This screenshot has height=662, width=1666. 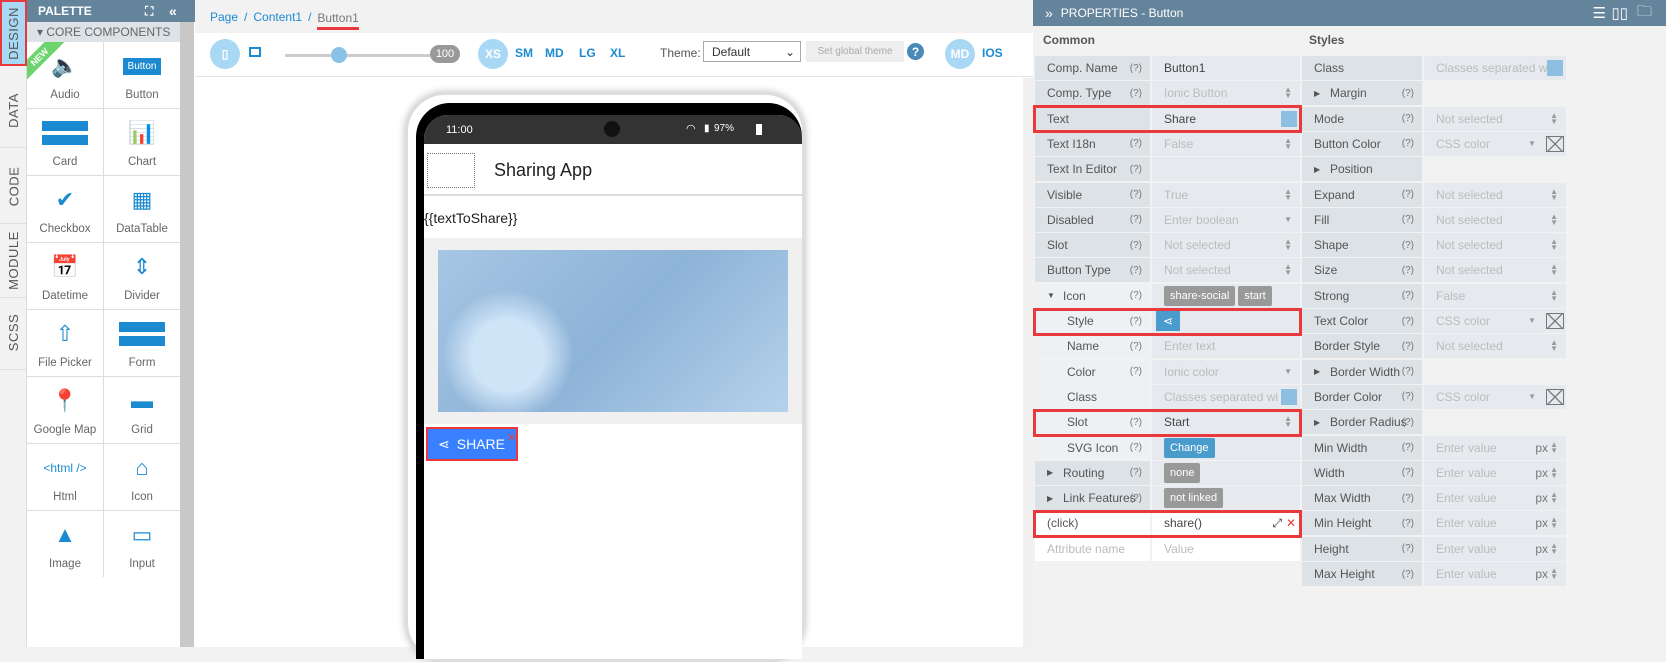 What do you see at coordinates (357, 55) in the screenshot?
I see `zoom-slider` at bounding box center [357, 55].